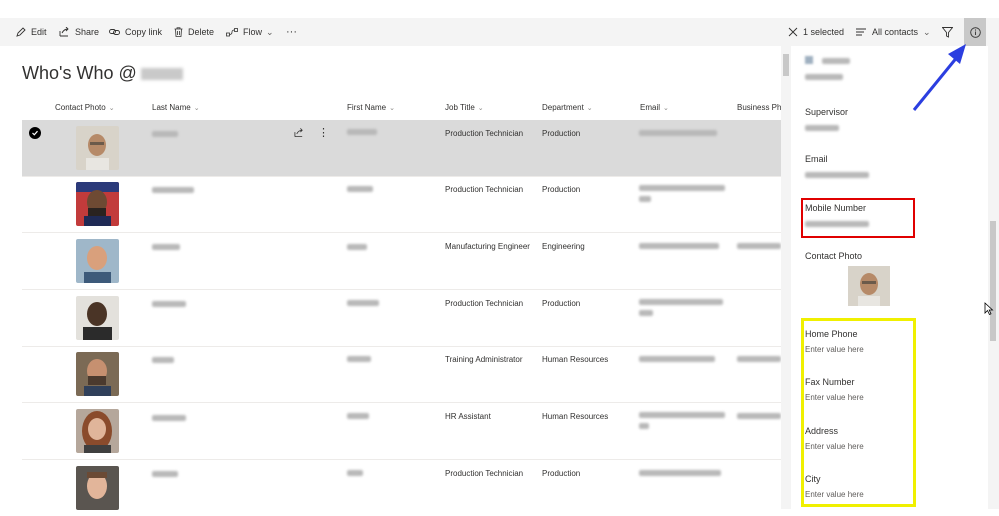 The height and width of the screenshot is (516, 999). What do you see at coordinates (114, 32) in the screenshot?
I see `link-icon` at bounding box center [114, 32].